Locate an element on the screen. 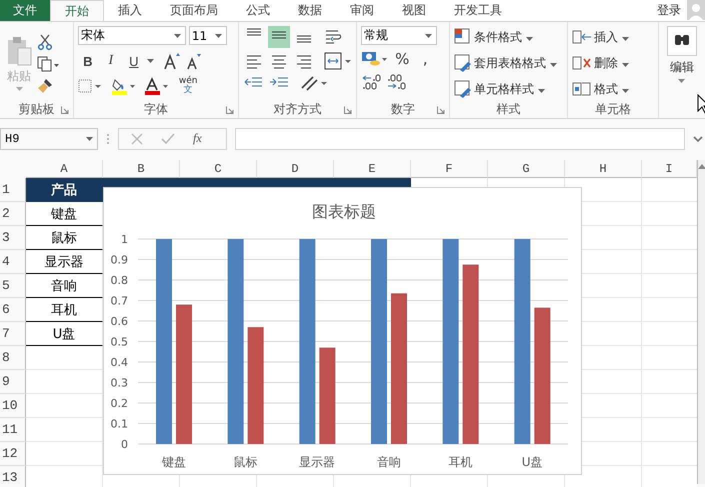  merge-center-icon is located at coordinates (338, 61).